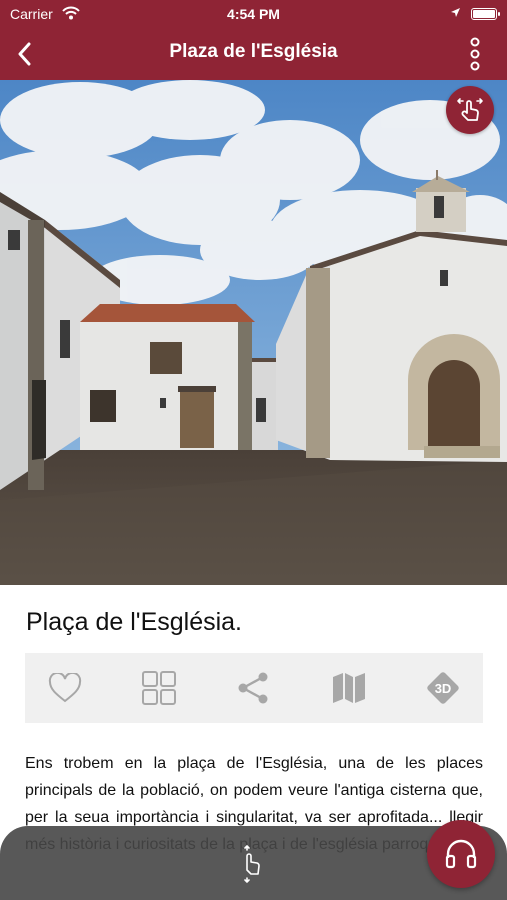 The width and height of the screenshot is (507, 900). I want to click on heart-icon, so click(65, 688).